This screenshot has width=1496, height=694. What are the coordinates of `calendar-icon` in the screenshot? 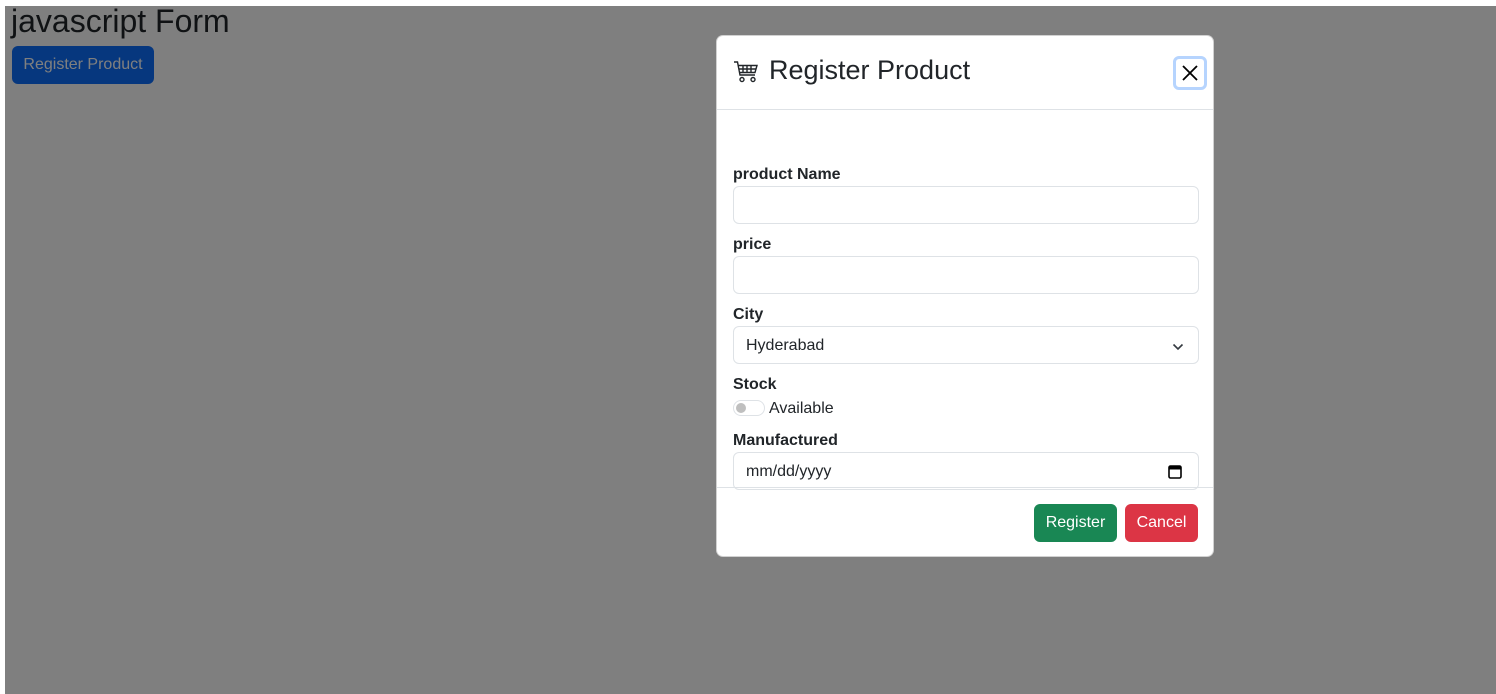 It's located at (1175, 474).